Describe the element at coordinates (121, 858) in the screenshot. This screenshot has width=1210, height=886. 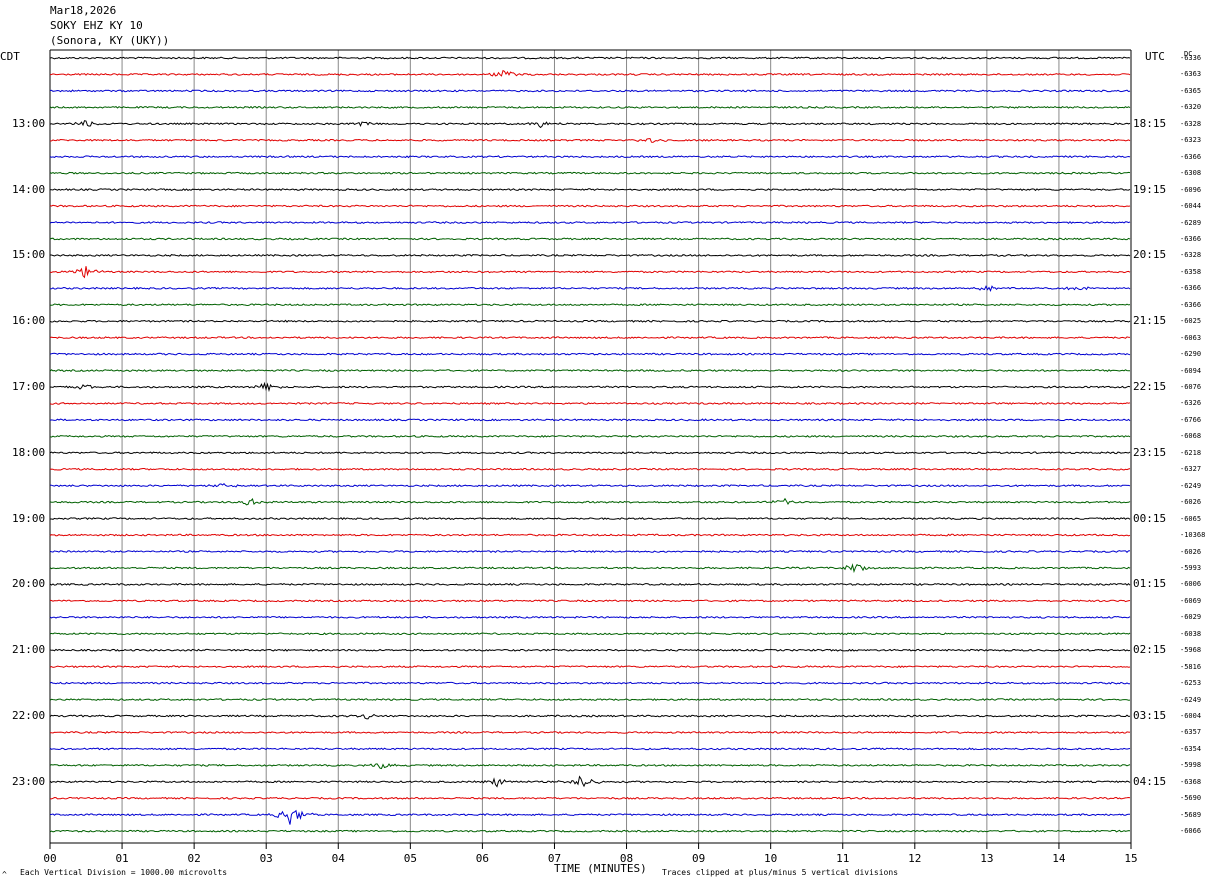
I see `x-tick-label-01: 01` at that location.